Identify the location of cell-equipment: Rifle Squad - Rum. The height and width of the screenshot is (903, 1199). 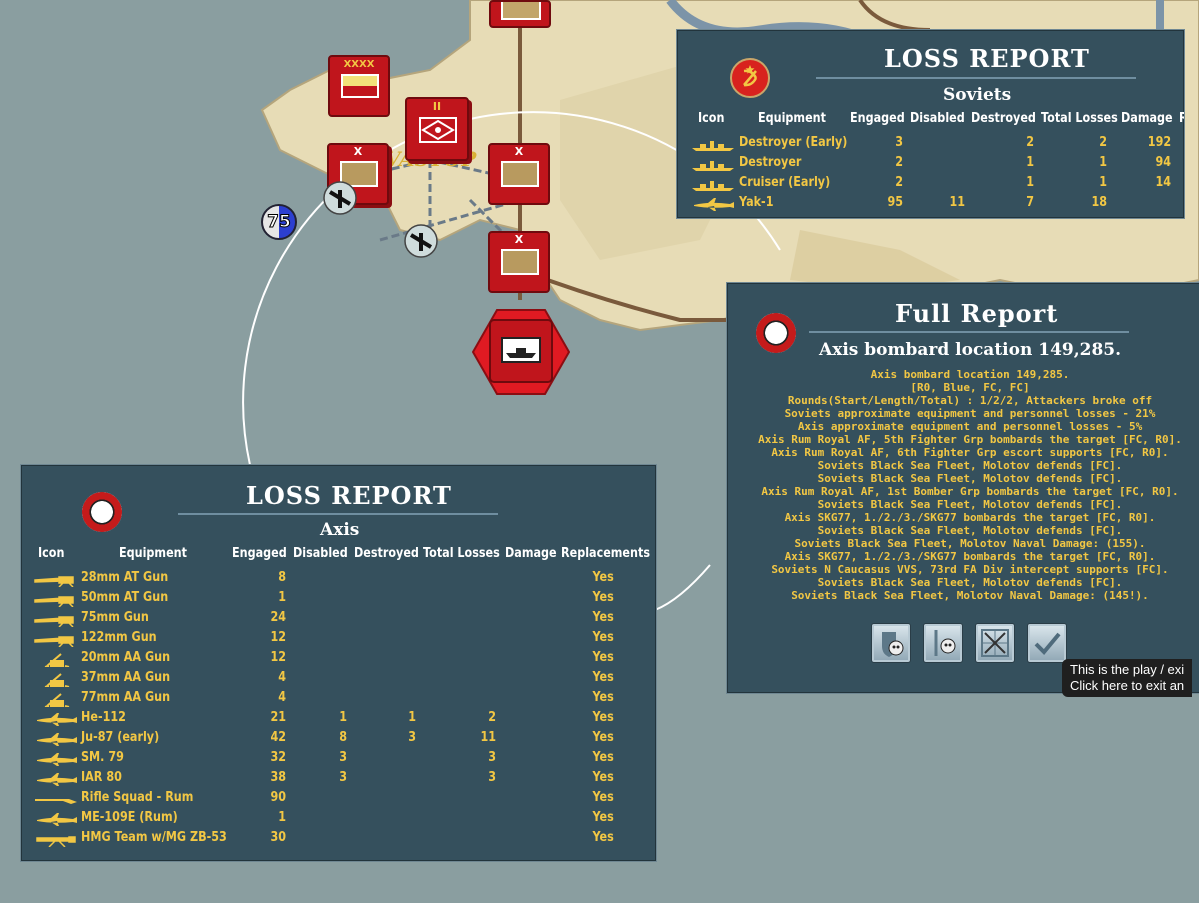
(137, 797).